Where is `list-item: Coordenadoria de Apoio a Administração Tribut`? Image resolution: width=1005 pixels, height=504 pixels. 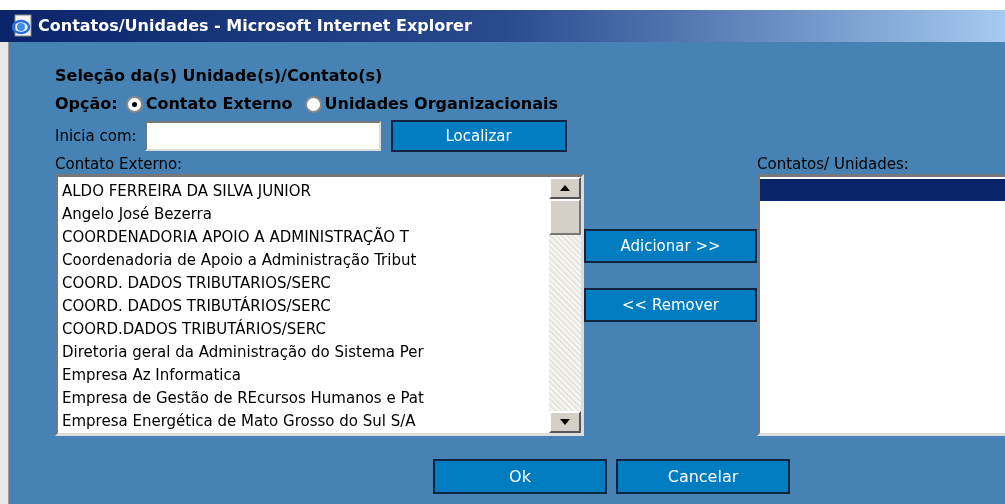
list-item: Coordenadoria de Apoio a Administração Tribut is located at coordinates (305, 260).